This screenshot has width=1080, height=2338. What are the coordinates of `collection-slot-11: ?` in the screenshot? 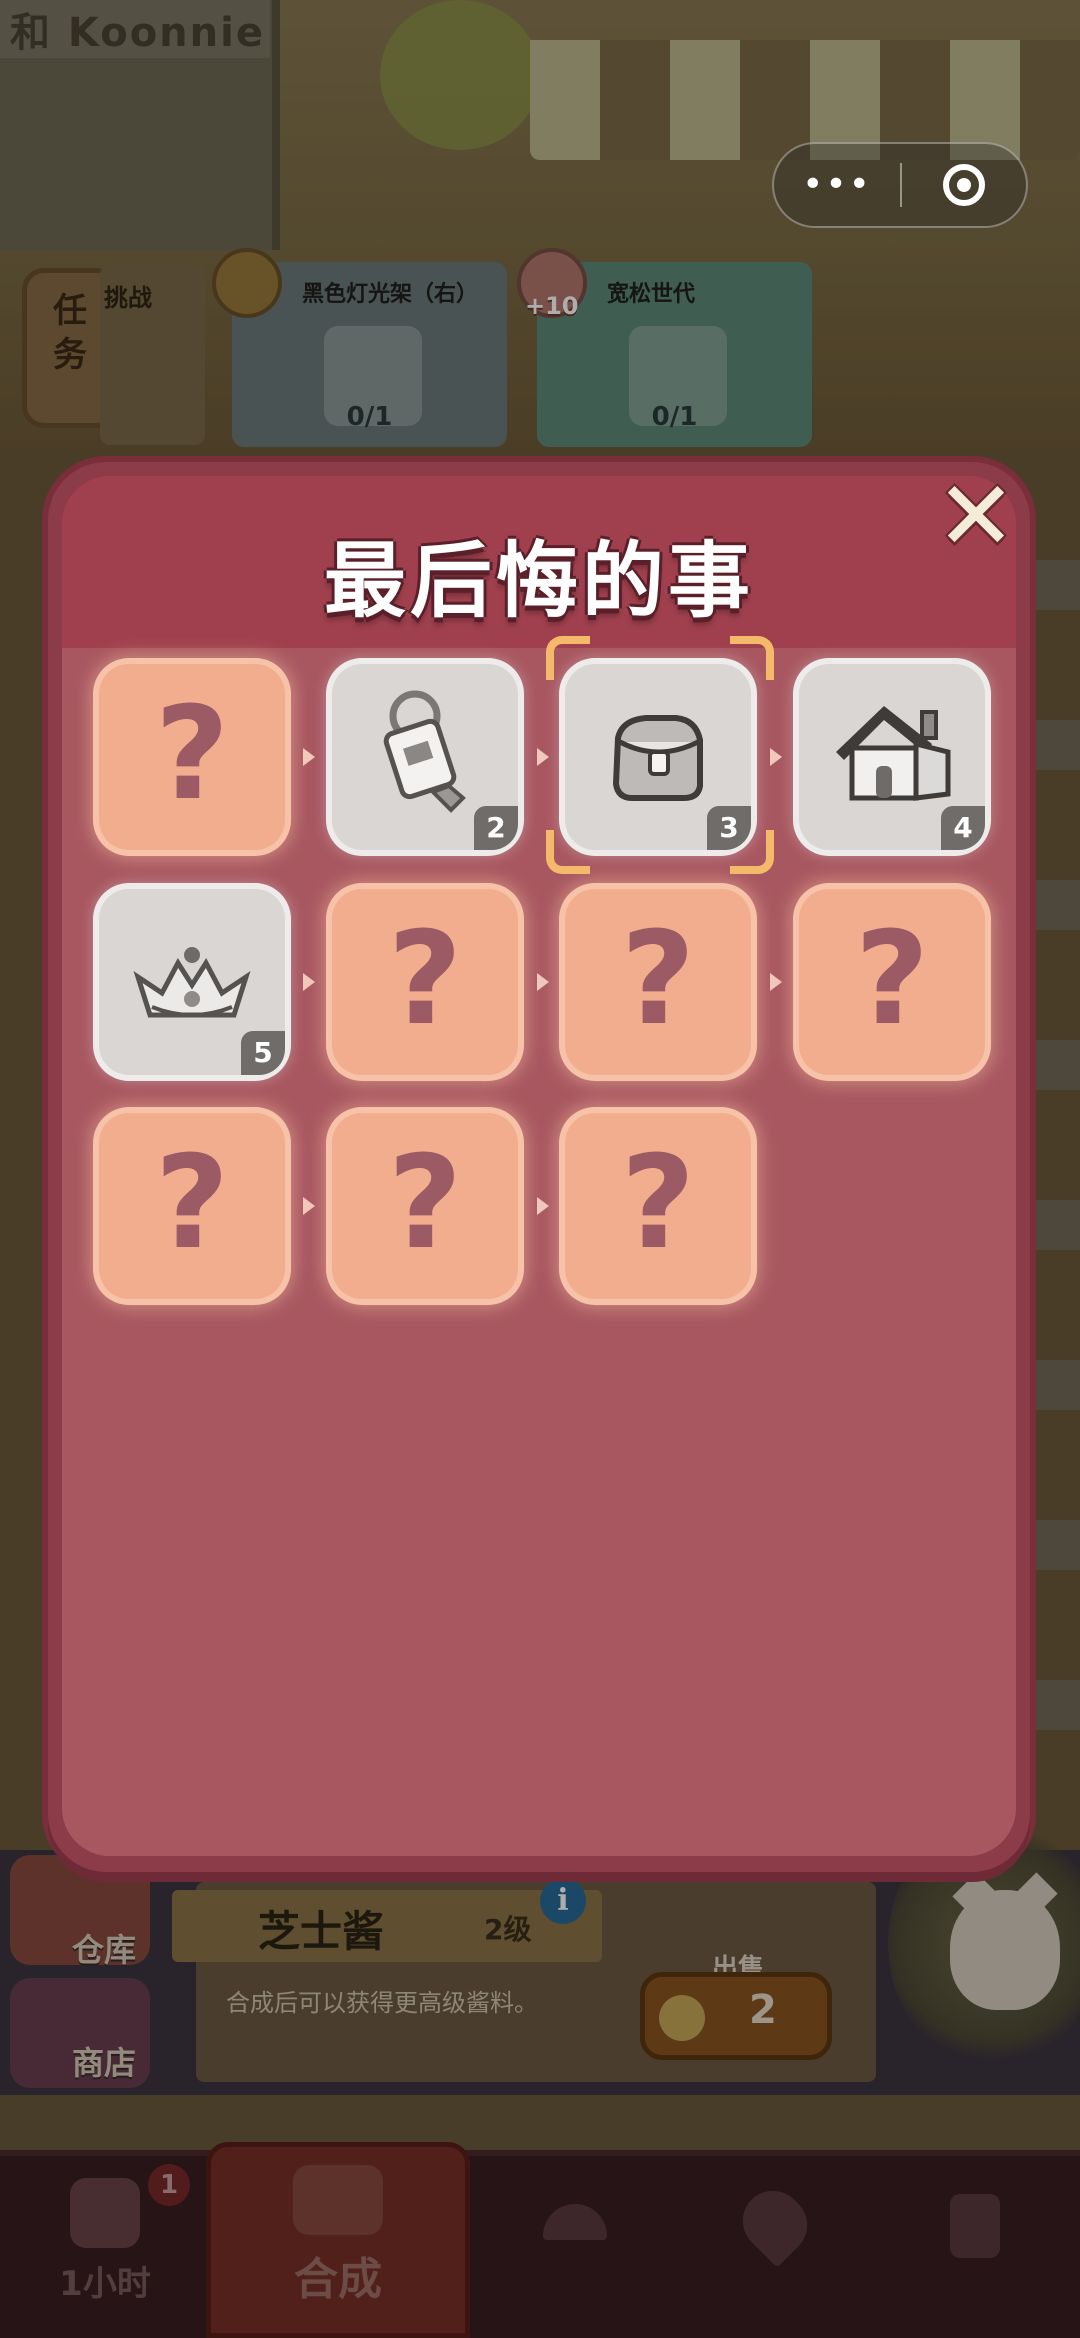 It's located at (658, 1206).